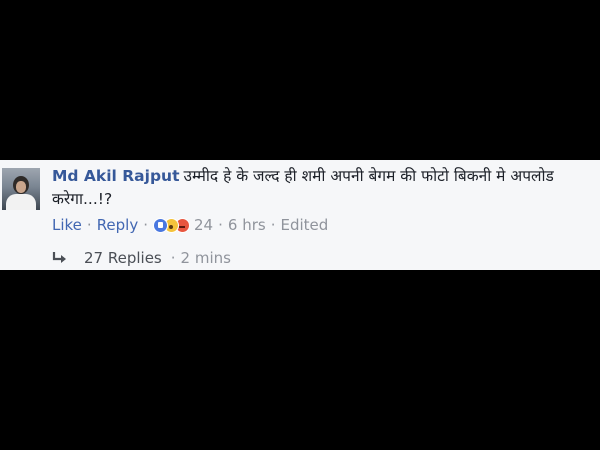  What do you see at coordinates (118, 225) in the screenshot?
I see `reply-link: Reply` at bounding box center [118, 225].